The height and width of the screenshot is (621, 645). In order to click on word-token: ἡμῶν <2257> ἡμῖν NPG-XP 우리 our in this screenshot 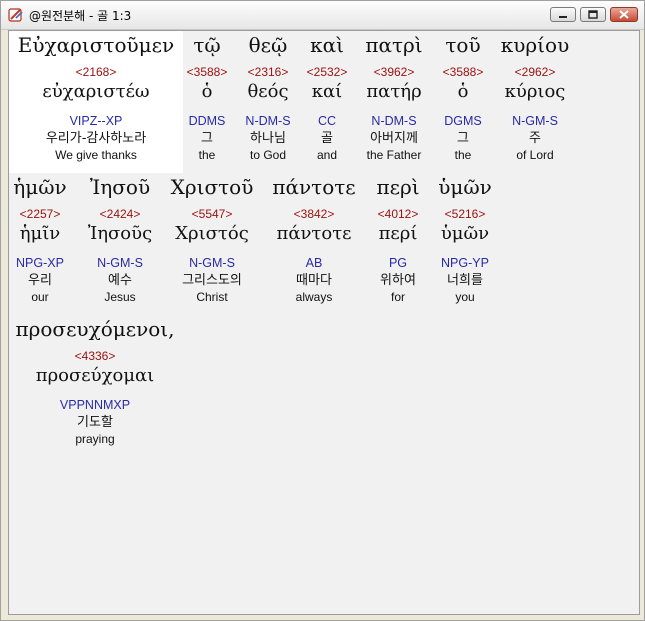, I will do `click(40, 244)`.